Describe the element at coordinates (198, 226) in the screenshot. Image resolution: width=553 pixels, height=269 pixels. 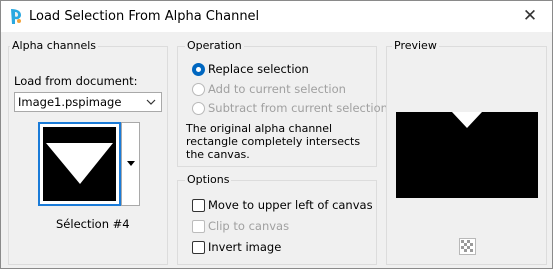
I see `clip-to-canvas-checkbox` at that location.